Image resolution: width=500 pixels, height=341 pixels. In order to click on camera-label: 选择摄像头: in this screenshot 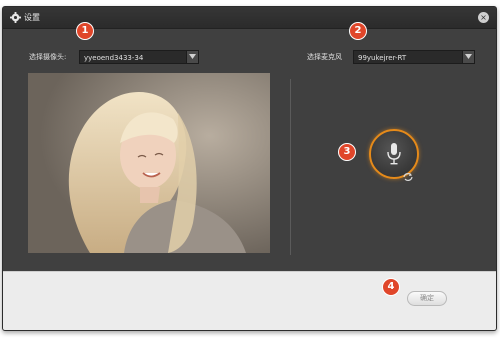, I will do `click(48, 57)`.